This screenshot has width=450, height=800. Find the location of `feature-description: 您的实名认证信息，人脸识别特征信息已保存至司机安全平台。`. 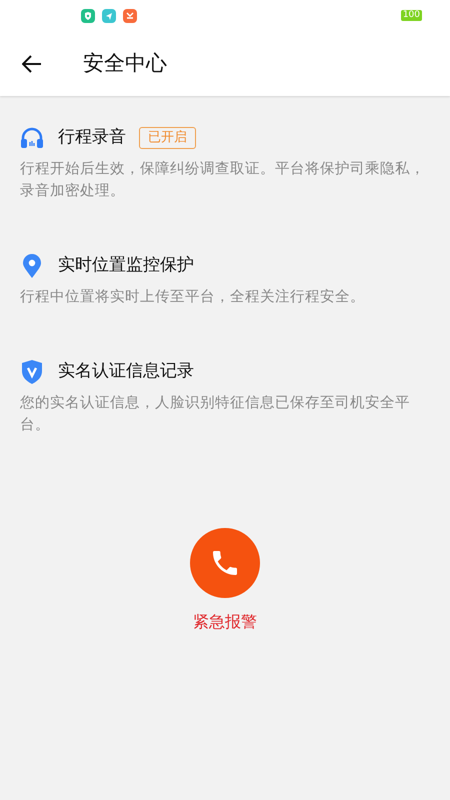

feature-description: 您的实名认证信息，人脸识别特征信息已保存至司机安全平台。 is located at coordinates (215, 414).